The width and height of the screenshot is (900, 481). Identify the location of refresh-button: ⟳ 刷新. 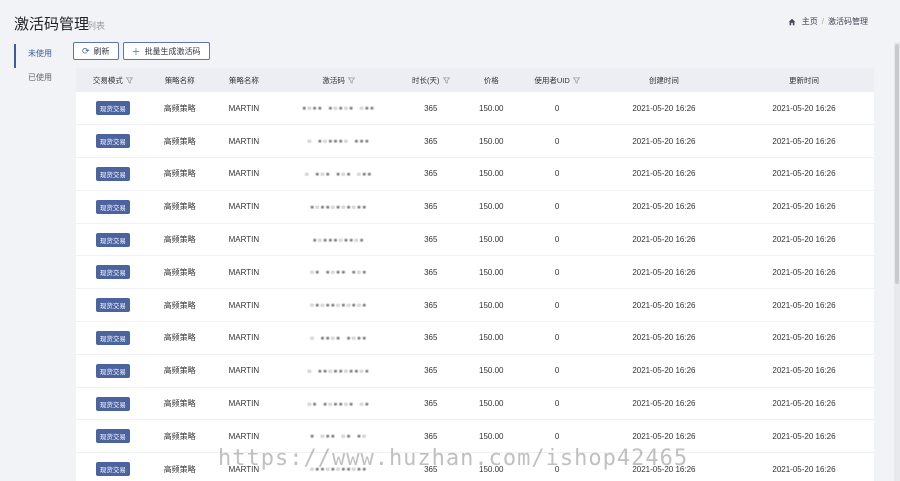
(96, 51).